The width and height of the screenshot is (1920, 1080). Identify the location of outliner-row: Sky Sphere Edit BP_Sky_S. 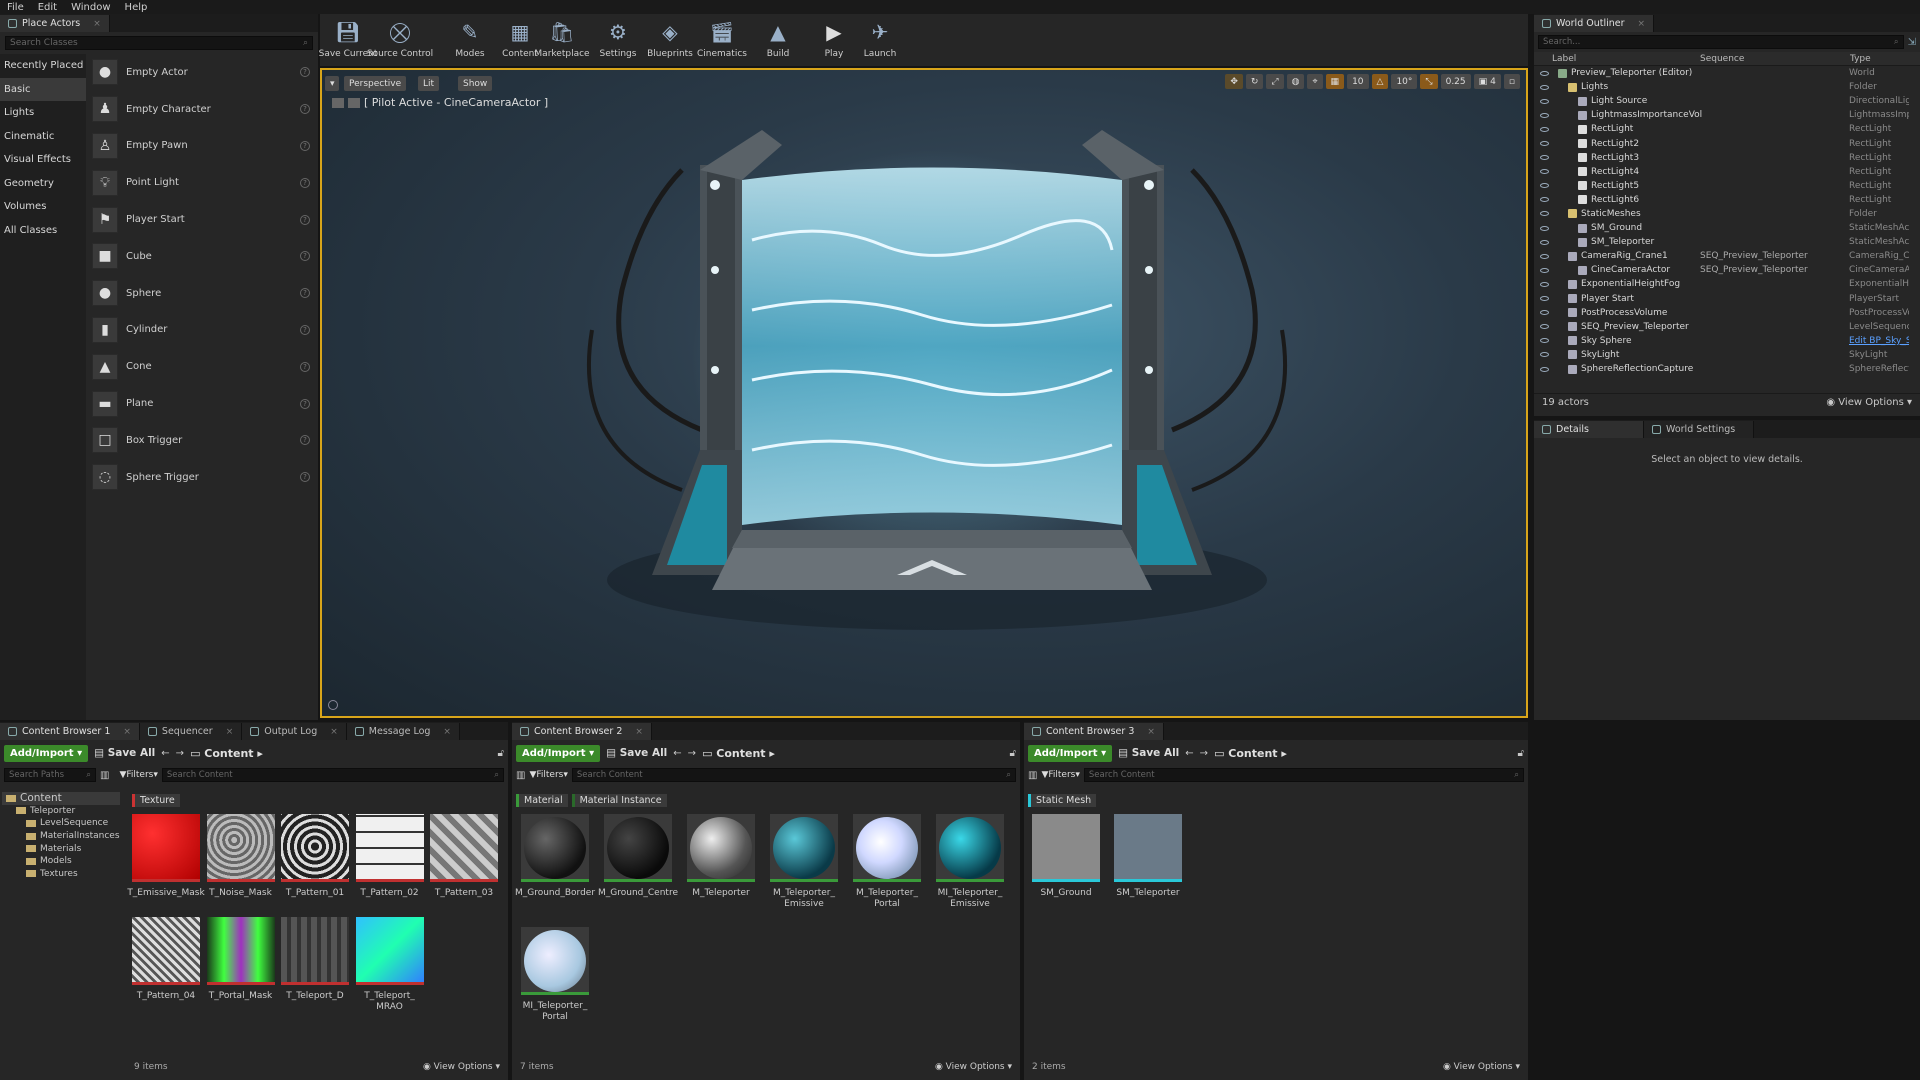
(1727, 341).